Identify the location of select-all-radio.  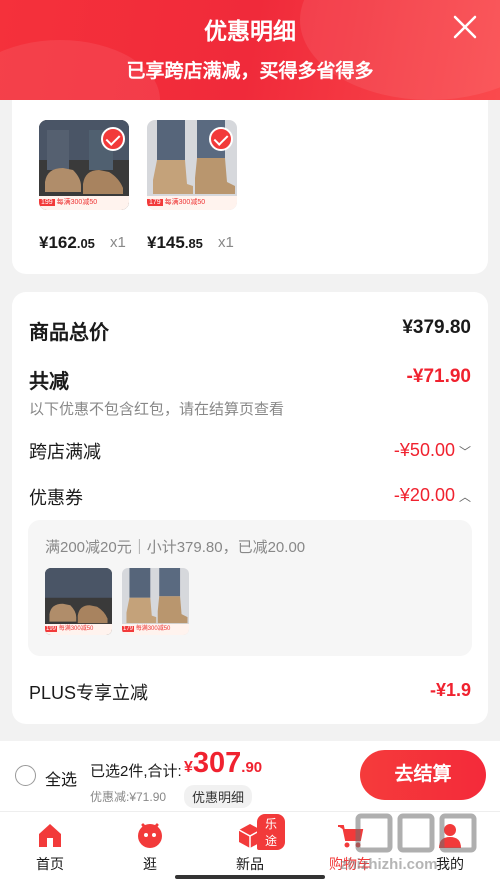
(25, 775).